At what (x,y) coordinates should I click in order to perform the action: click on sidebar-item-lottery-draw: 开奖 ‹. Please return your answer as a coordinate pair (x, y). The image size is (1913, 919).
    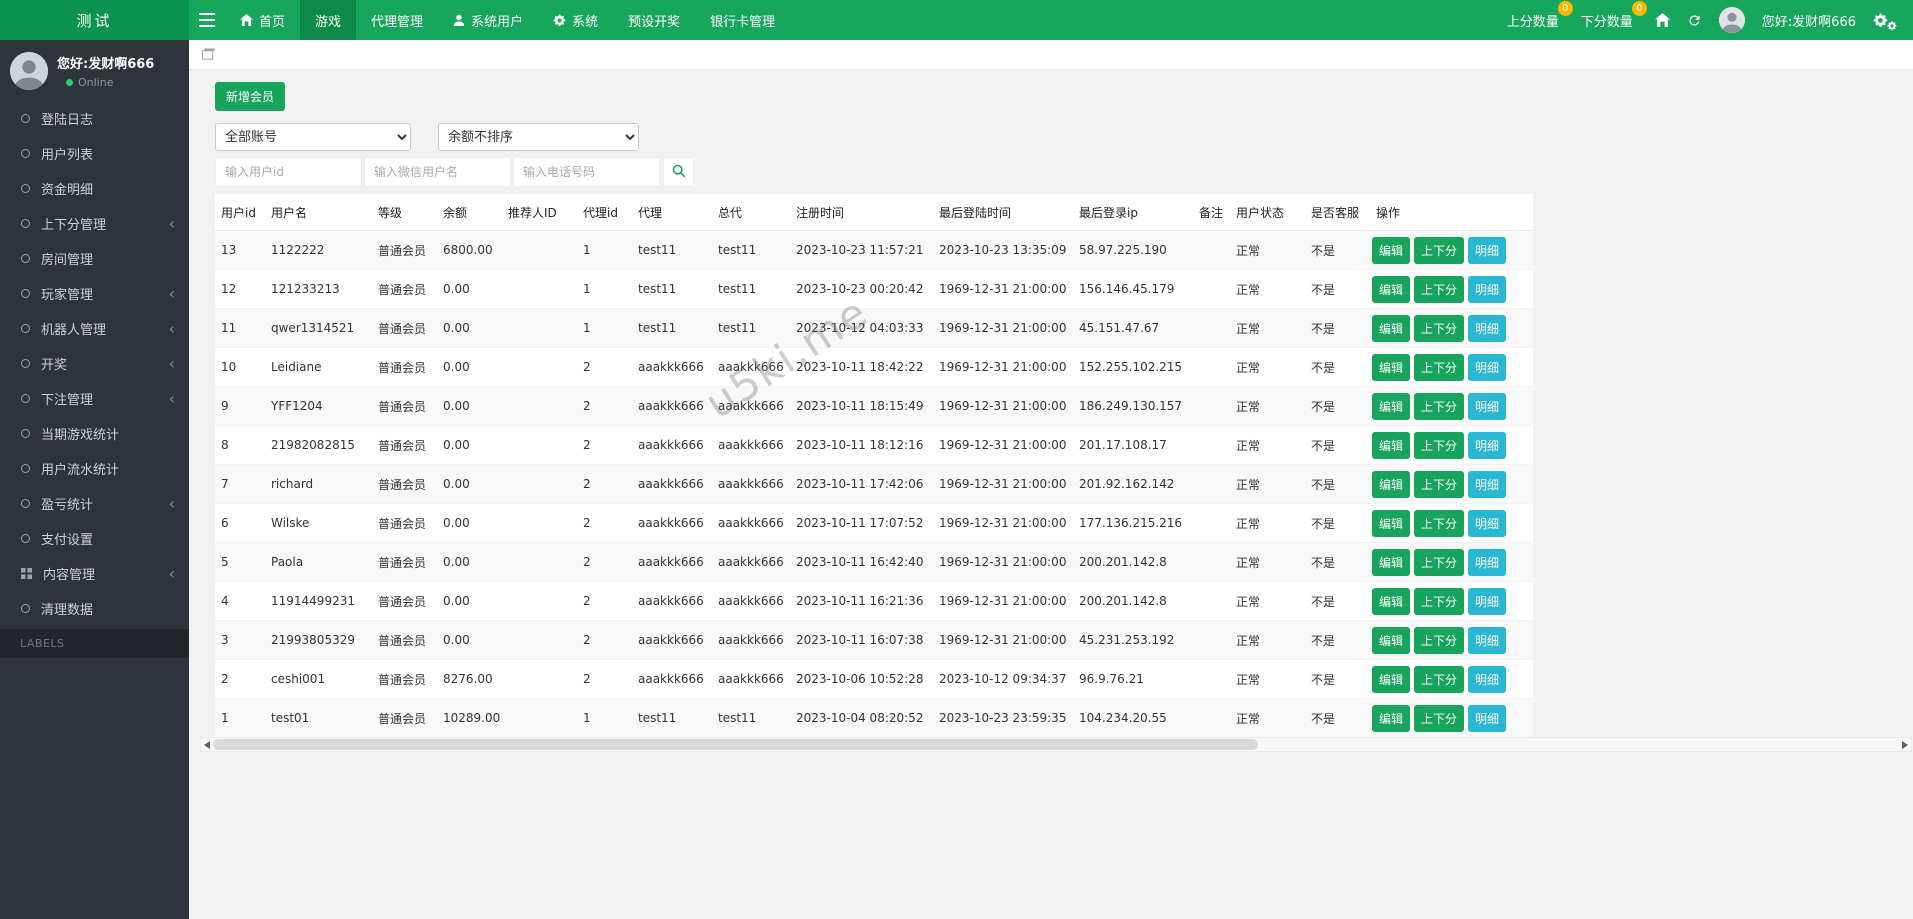
    Looking at the image, I should click on (94, 363).